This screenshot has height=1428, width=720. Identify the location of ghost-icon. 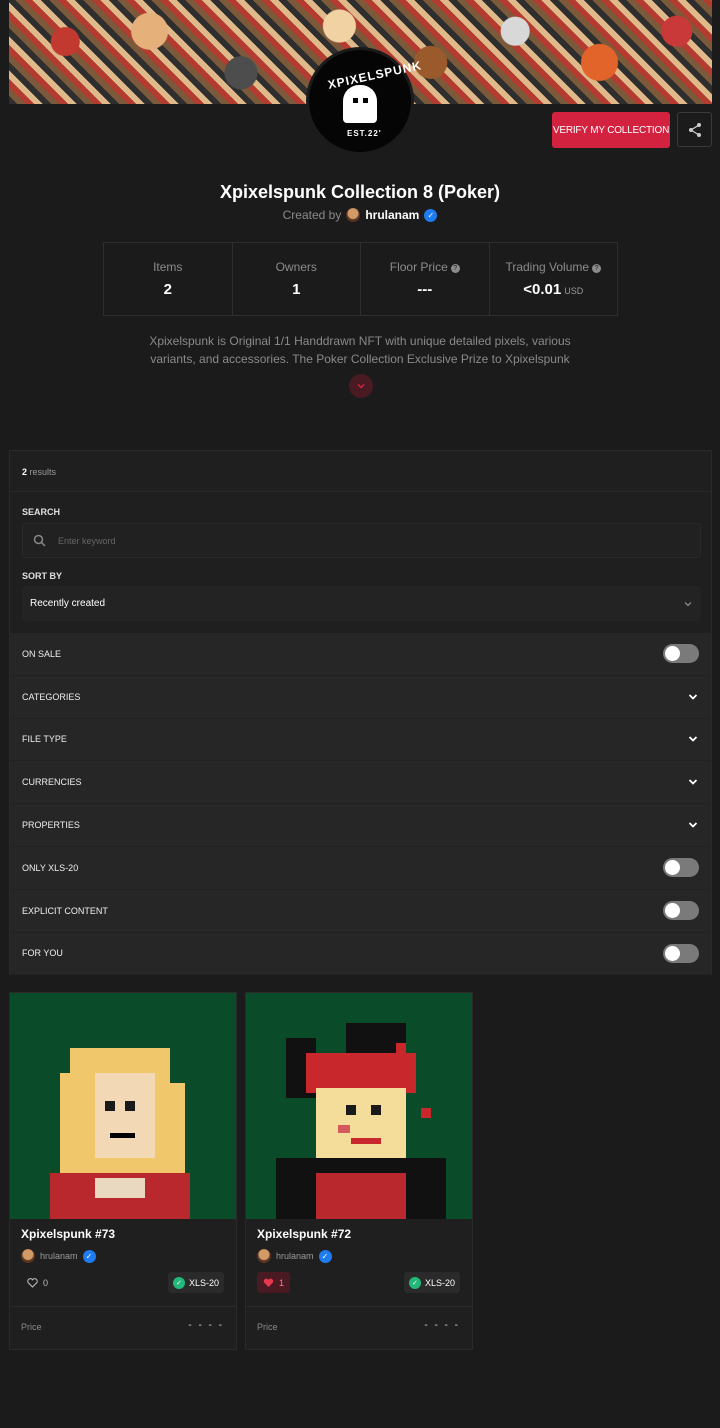
(360, 104).